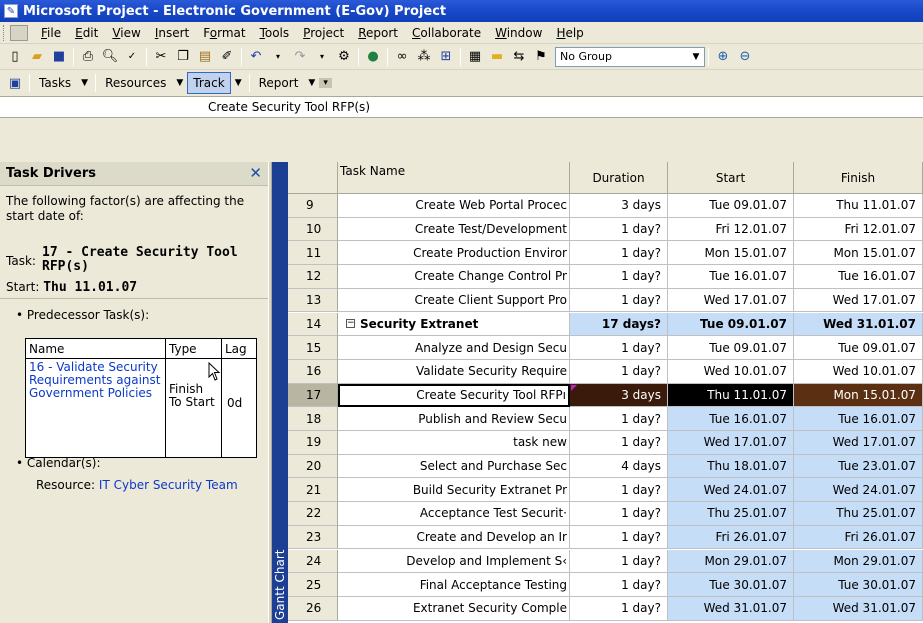  What do you see at coordinates (541, 57) in the screenshot?
I see `copy-picture-icon: ⚑` at bounding box center [541, 57].